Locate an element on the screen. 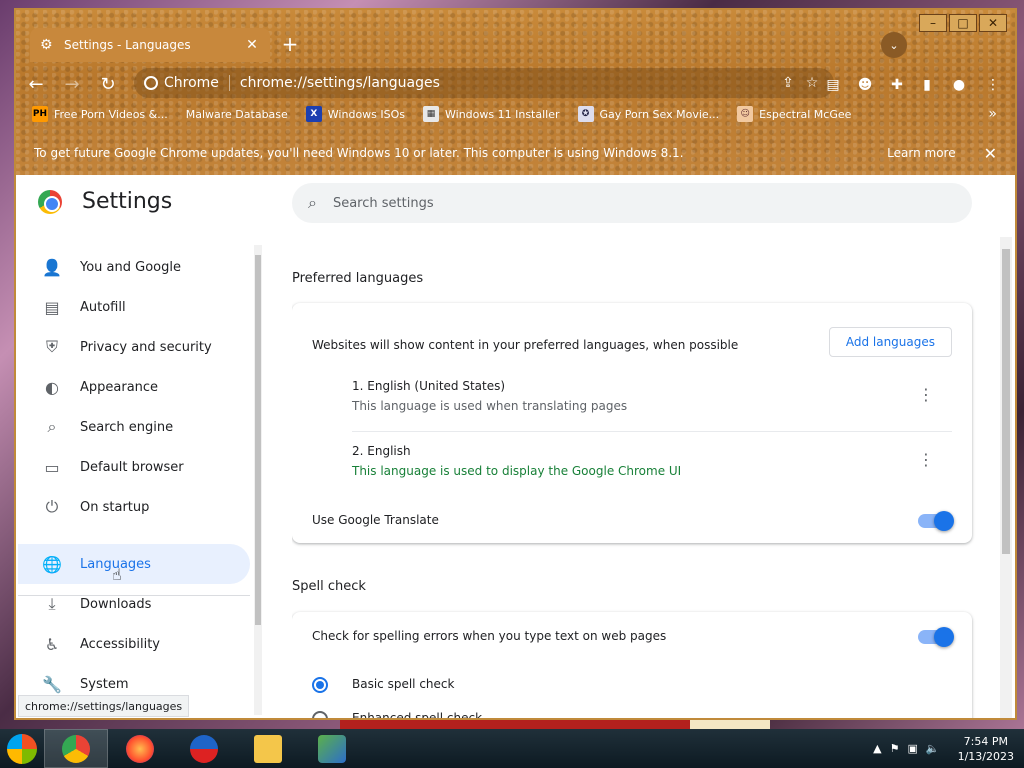 The width and height of the screenshot is (1024, 768). face-icon: ☺ is located at coordinates (745, 114).